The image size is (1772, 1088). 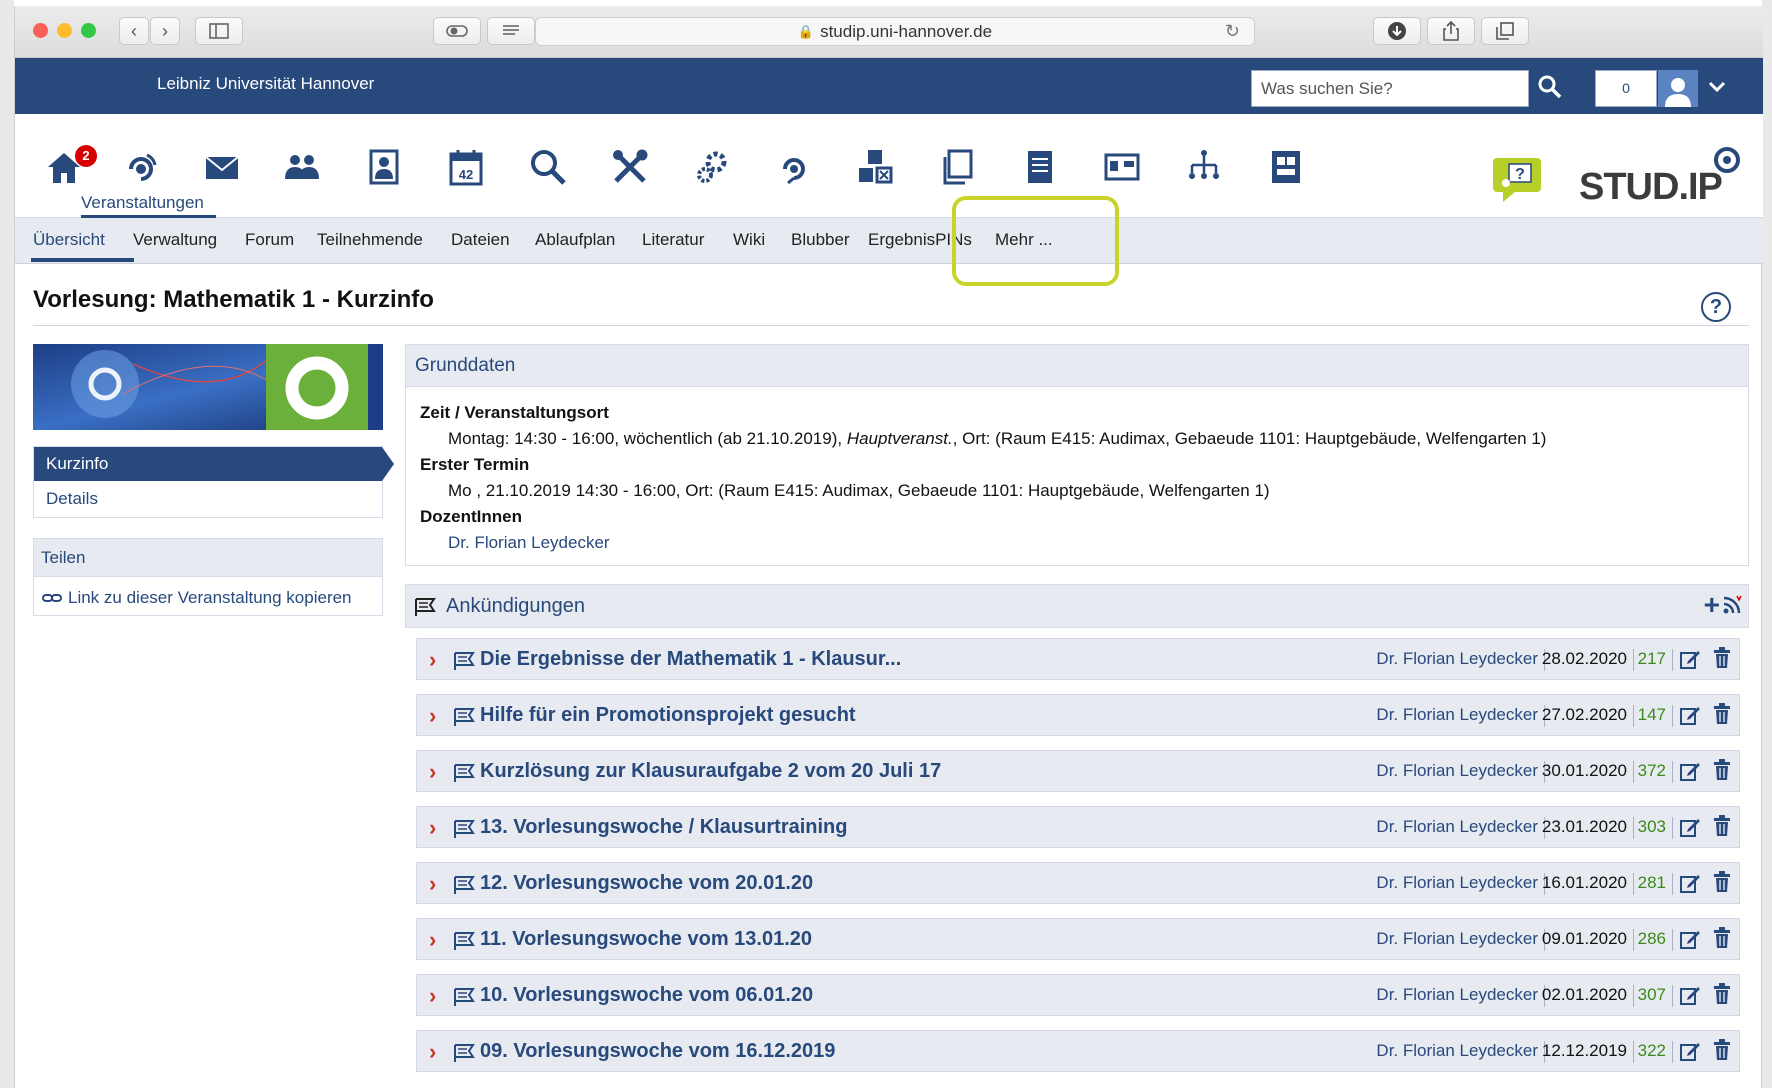 What do you see at coordinates (749, 240) in the screenshot?
I see `tab-wiki: Wiki` at bounding box center [749, 240].